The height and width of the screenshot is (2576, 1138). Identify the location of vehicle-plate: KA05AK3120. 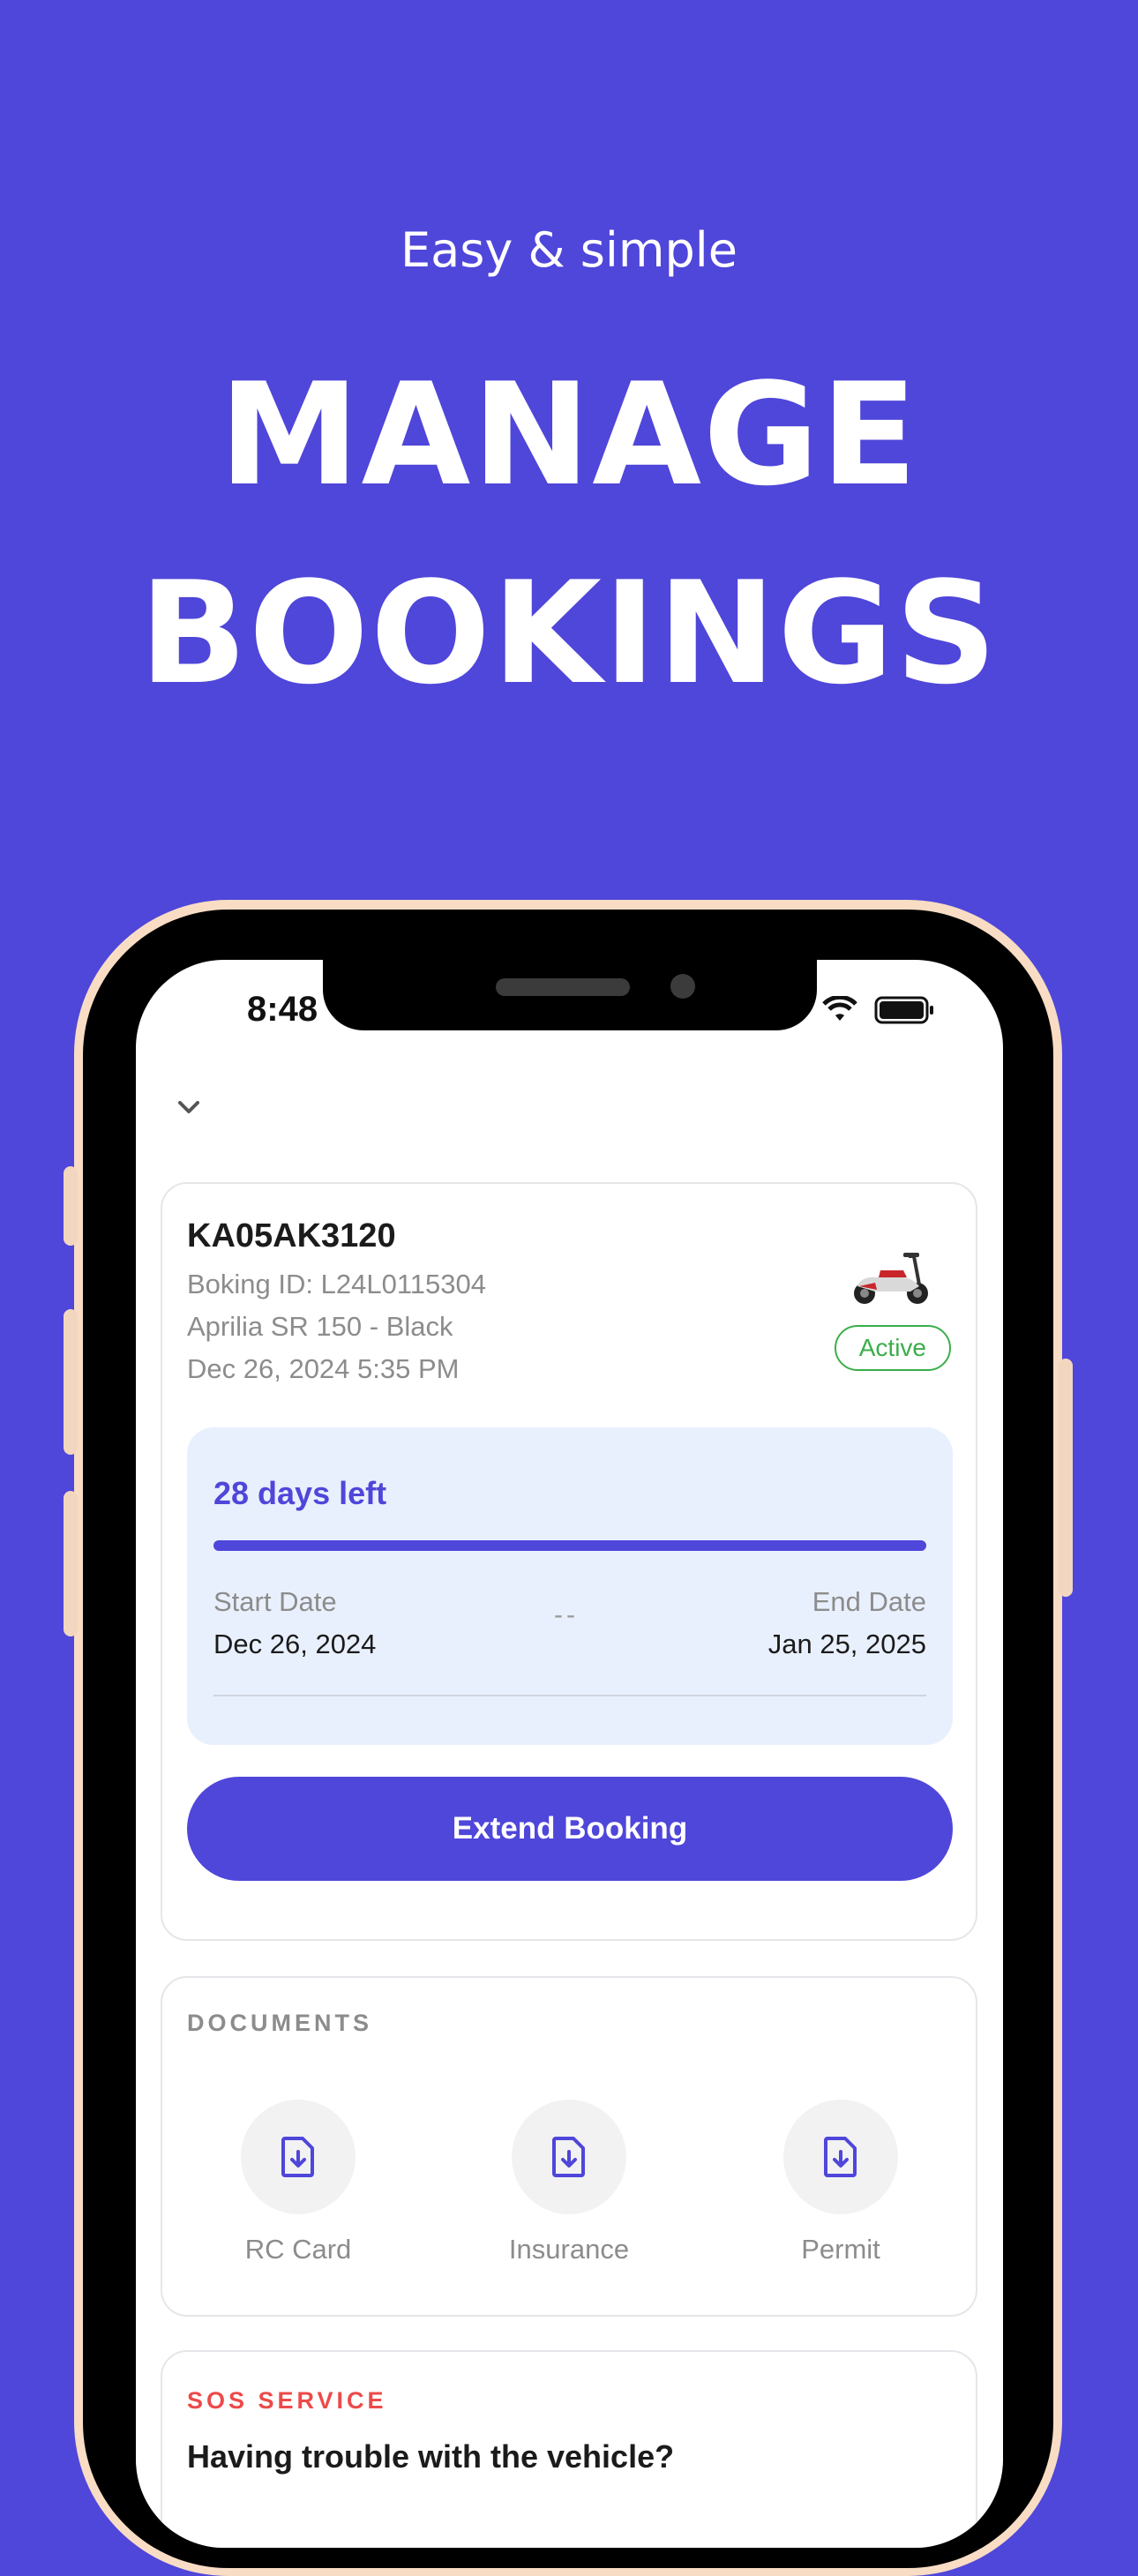
(291, 1236).